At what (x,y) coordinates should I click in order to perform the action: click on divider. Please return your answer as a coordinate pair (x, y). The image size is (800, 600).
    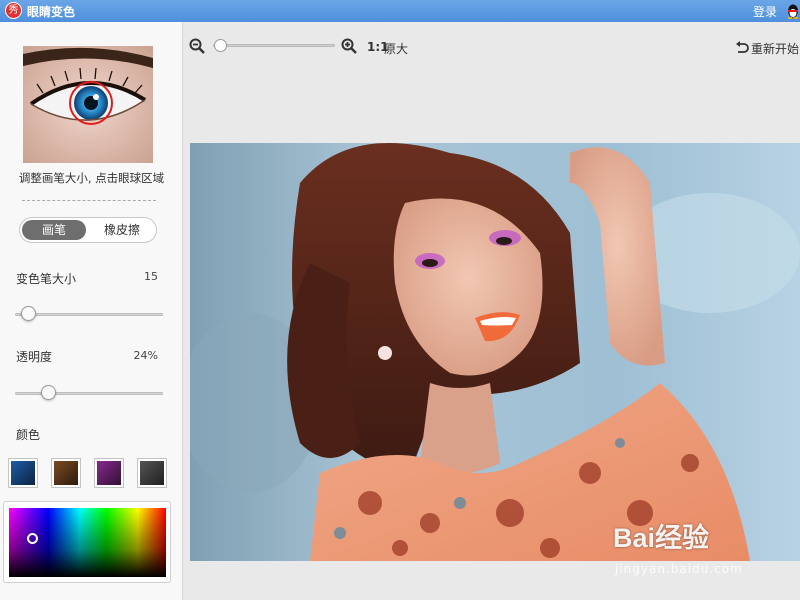
    Looking at the image, I should click on (89, 200).